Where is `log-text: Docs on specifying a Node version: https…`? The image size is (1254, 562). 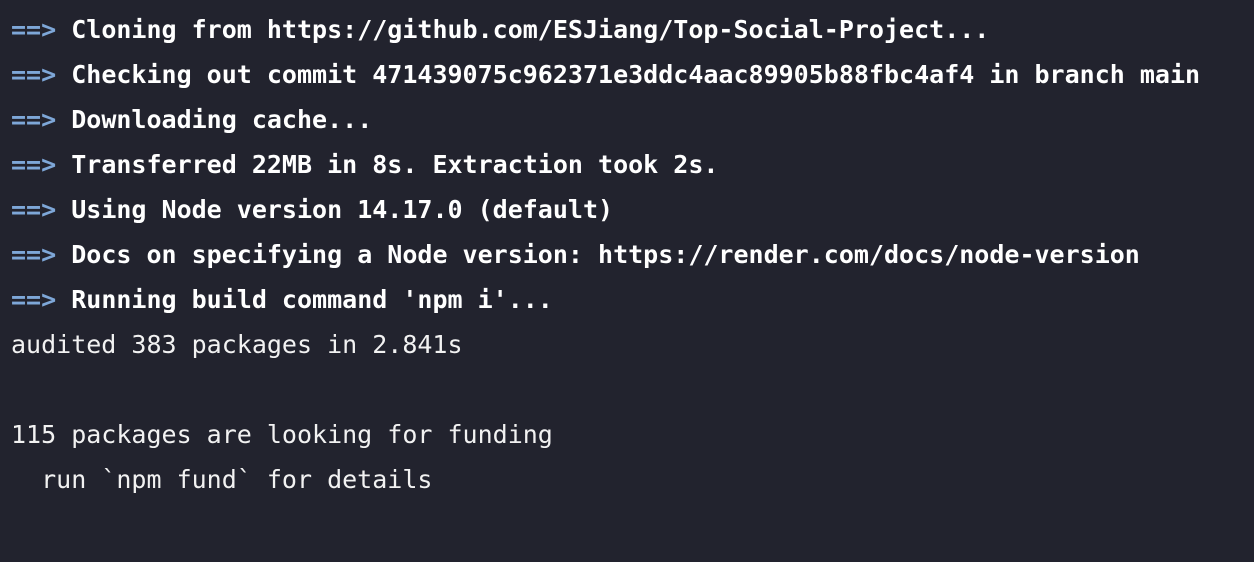
log-text: Docs on specifying a Node version: https… is located at coordinates (605, 254).